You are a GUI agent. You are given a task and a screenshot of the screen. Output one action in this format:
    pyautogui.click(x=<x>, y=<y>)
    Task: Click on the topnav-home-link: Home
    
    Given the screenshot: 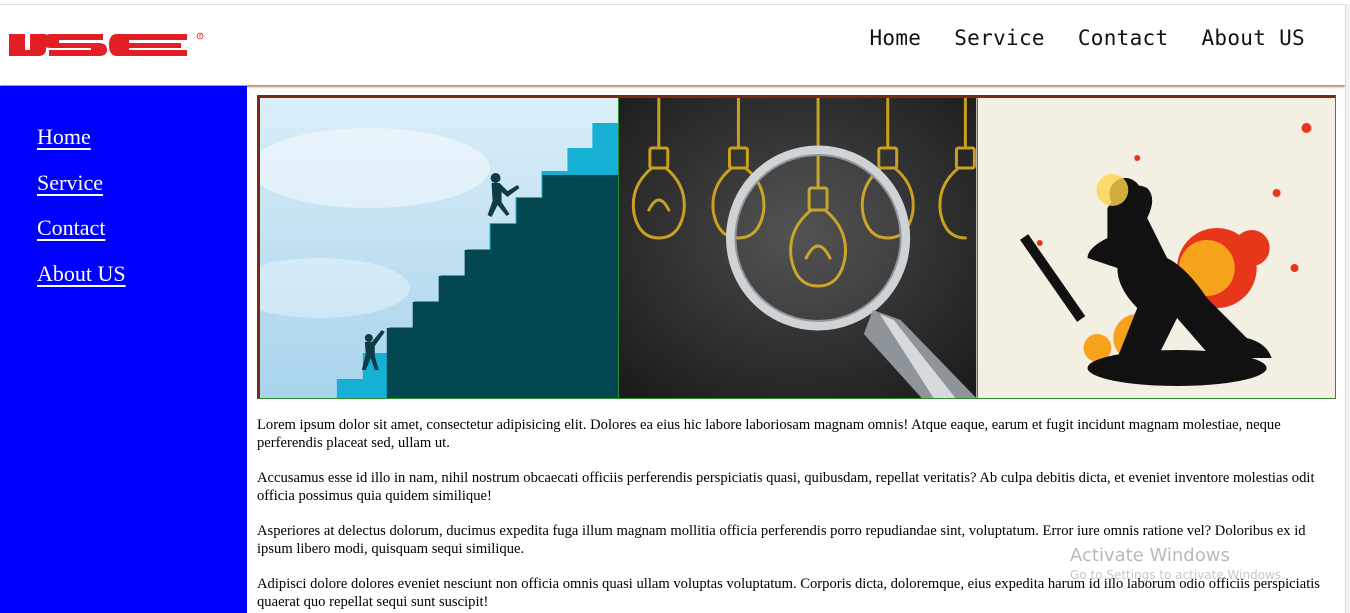 What is the action you would take?
    pyautogui.click(x=895, y=38)
    